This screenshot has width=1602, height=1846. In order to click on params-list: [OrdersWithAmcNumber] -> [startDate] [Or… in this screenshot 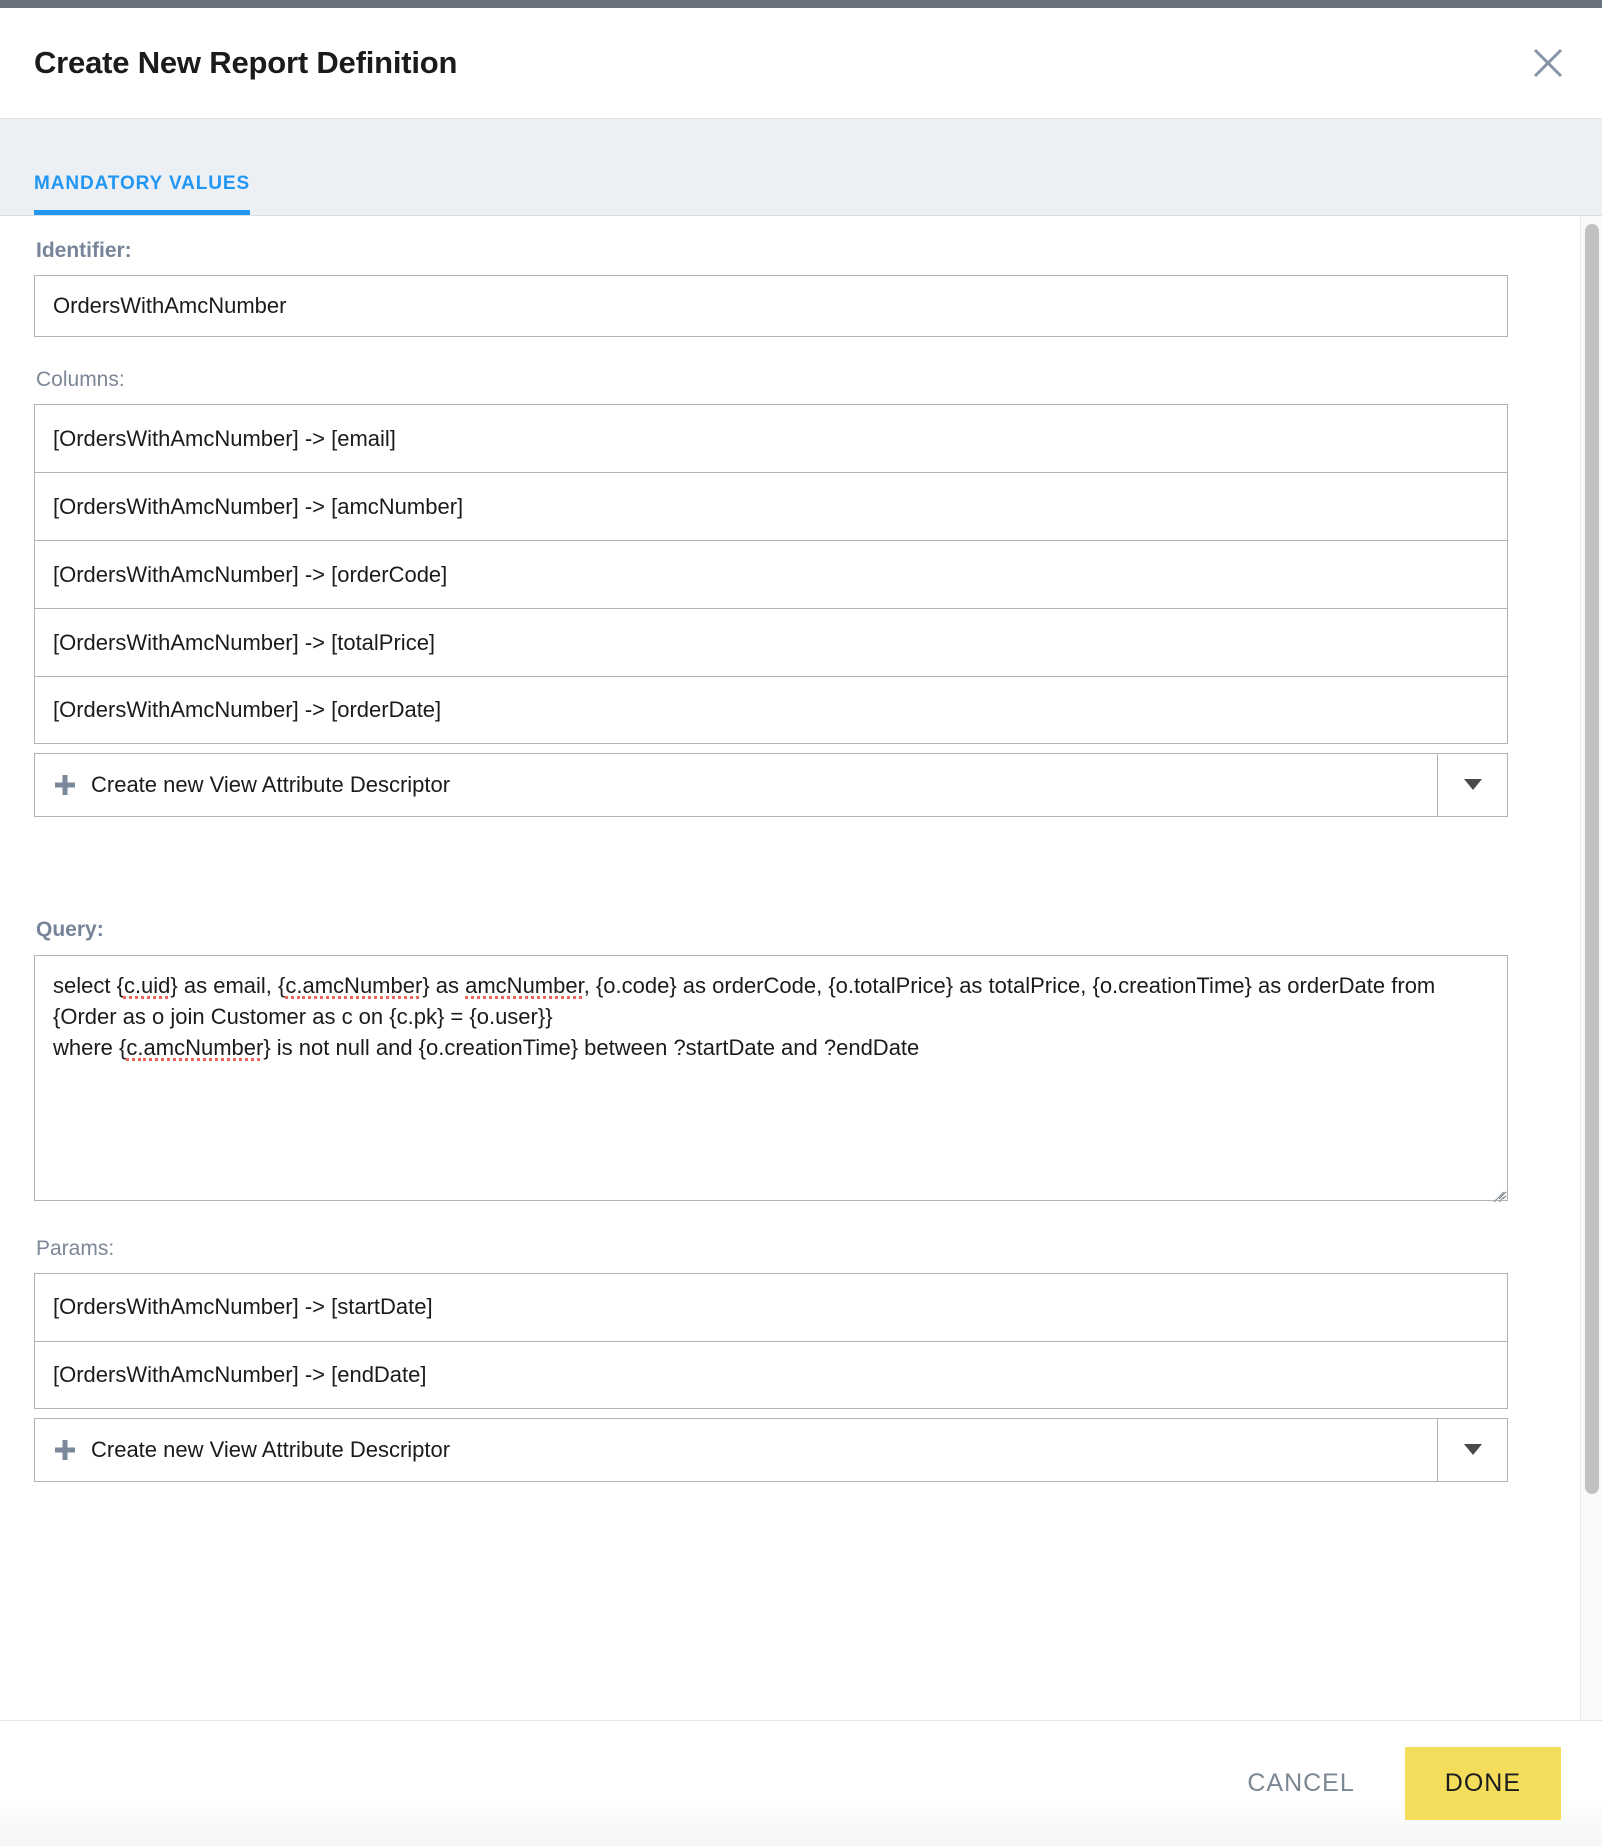, I will do `click(771, 1340)`.